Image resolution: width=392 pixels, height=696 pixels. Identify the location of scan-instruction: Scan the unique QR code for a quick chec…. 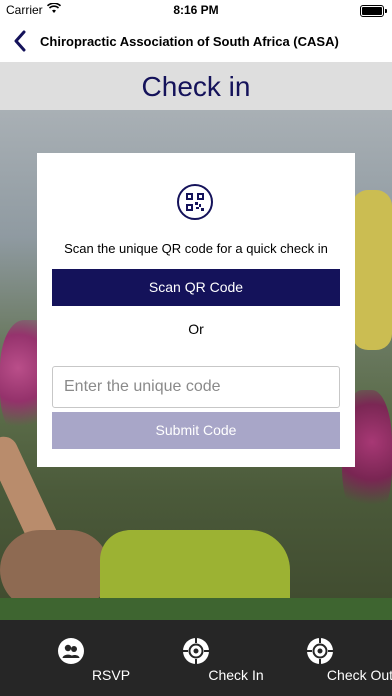
(196, 248).